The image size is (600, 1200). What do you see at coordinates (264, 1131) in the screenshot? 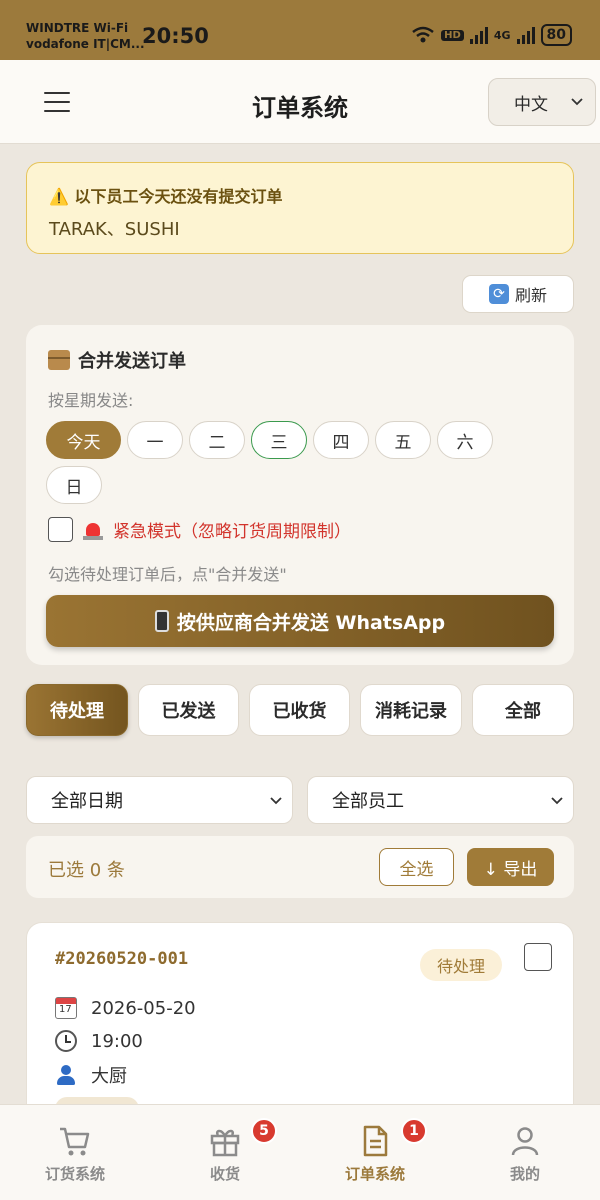
I see `receiving-badge: 5` at bounding box center [264, 1131].